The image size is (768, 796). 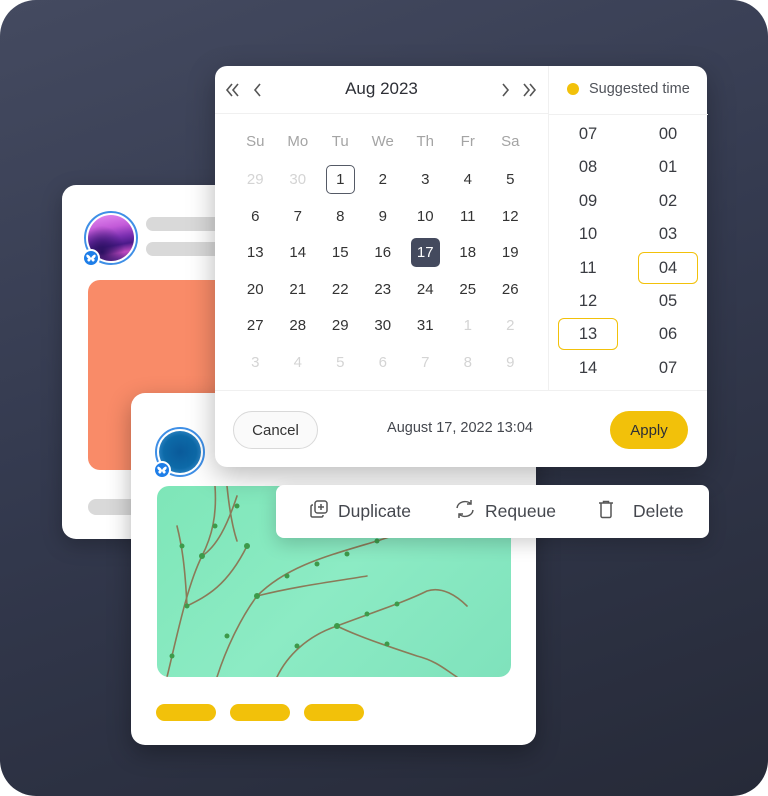 I want to click on calendar-day: 22, so click(x=340, y=289).